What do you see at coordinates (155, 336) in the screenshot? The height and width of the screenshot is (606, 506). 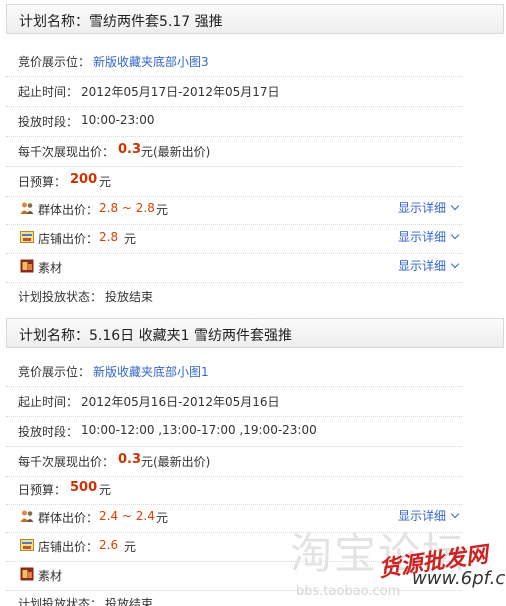 I see `plan-title: 计划名称：5.16日 收藏夹1 雪纺两件套强推` at bounding box center [155, 336].